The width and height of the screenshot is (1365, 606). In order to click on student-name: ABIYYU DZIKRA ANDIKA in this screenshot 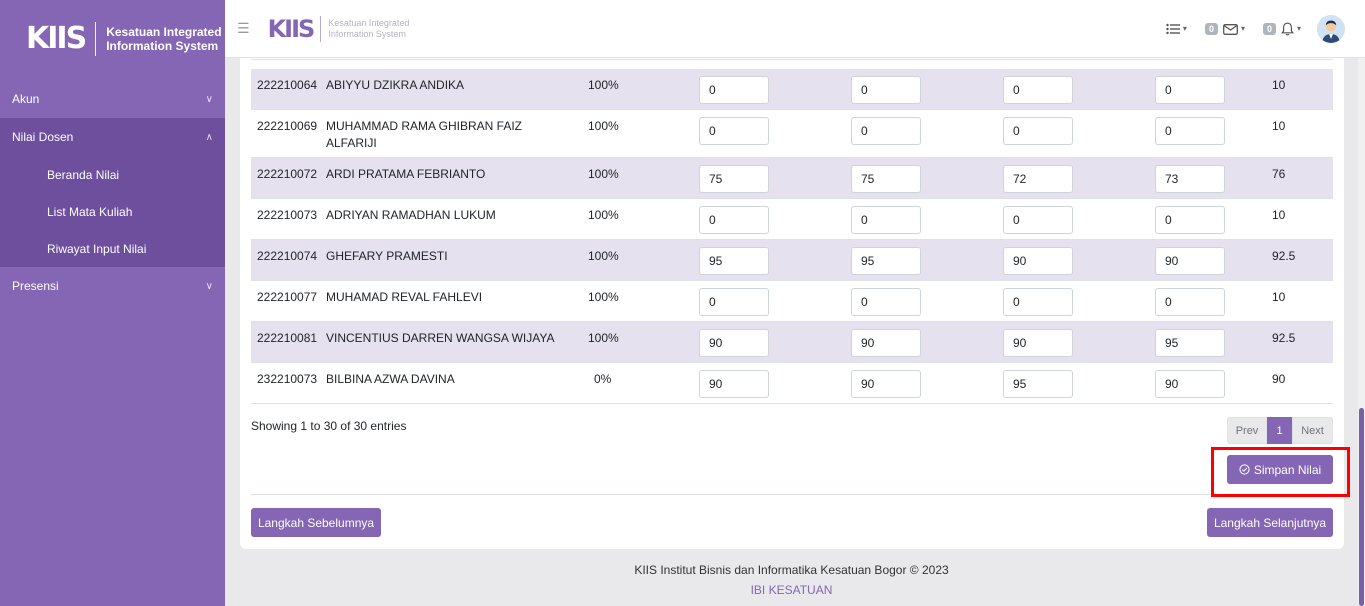, I will do `click(395, 85)`.